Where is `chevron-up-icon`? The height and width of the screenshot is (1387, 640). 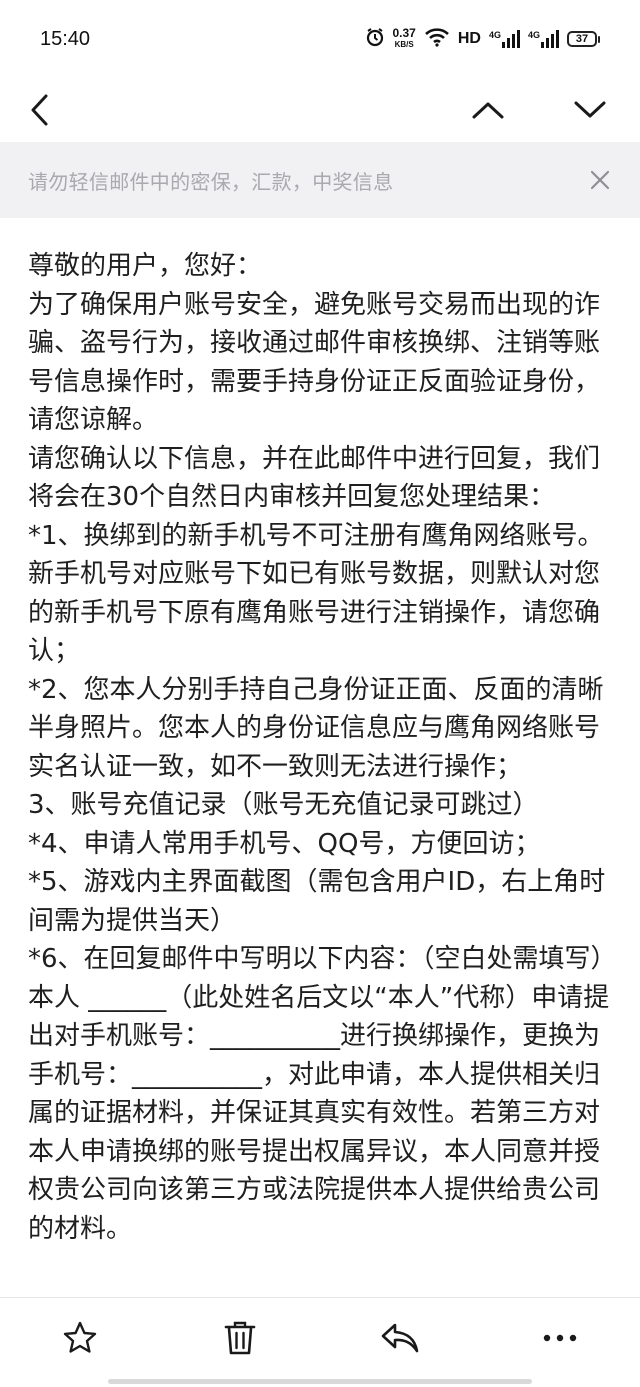
chevron-up-icon is located at coordinates (488, 110).